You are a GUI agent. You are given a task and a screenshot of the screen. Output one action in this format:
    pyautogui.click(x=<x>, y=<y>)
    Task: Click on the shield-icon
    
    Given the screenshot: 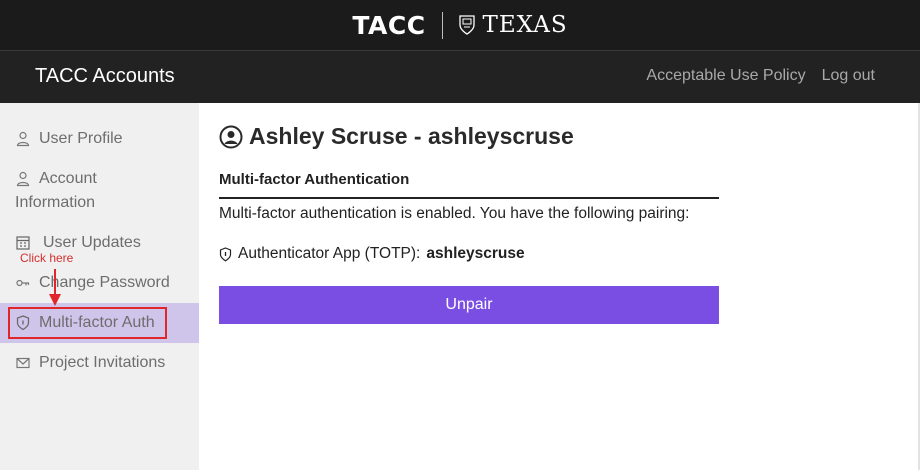 What is the action you would take?
    pyautogui.click(x=225, y=253)
    